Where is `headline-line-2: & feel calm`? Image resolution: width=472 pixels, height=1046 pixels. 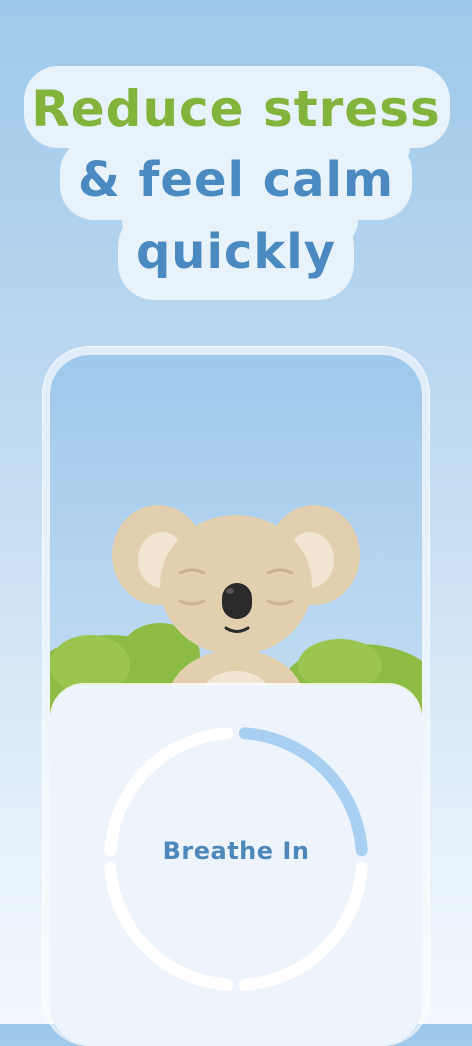 headline-line-2: & feel calm is located at coordinates (236, 180).